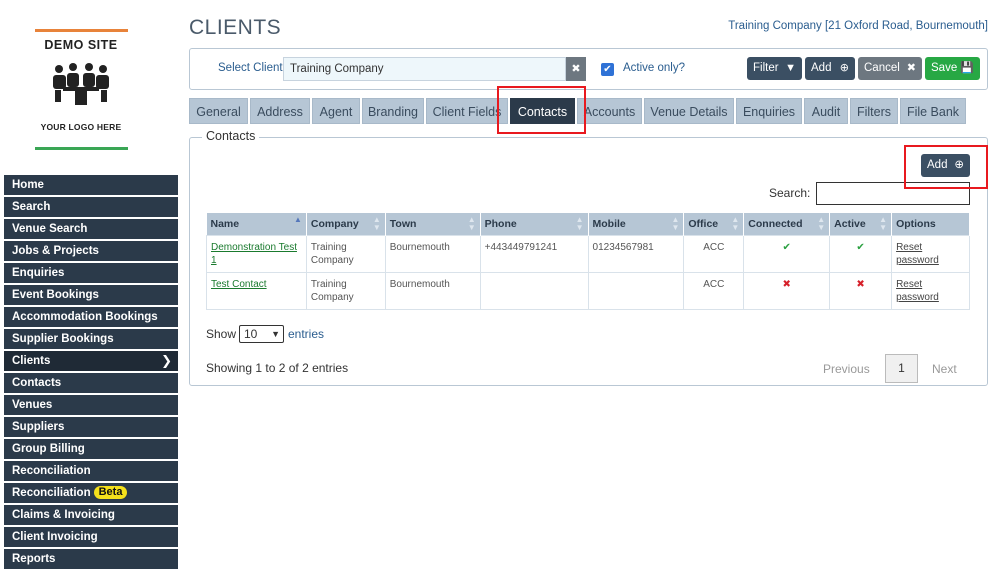 The height and width of the screenshot is (572, 996). I want to click on sidebar-item-venues: Venues, so click(91, 405).